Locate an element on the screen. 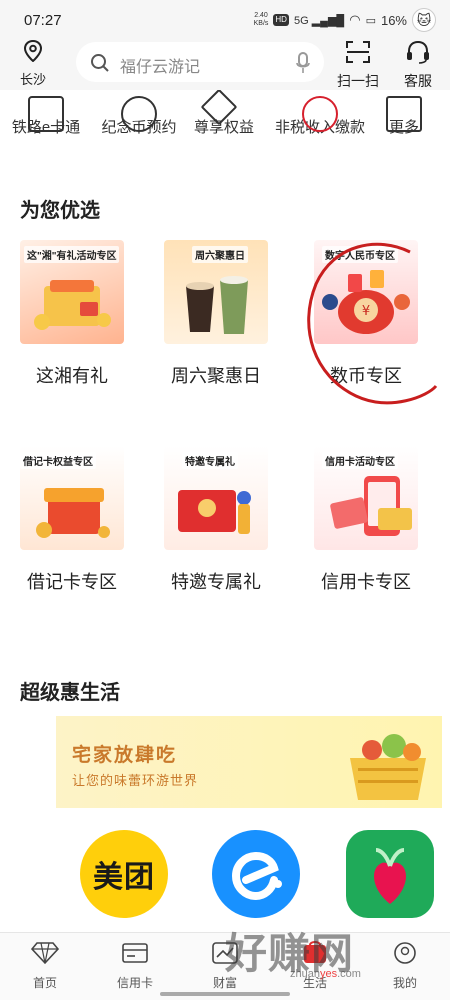  search-input: 福仔云游记 is located at coordinates (200, 62).